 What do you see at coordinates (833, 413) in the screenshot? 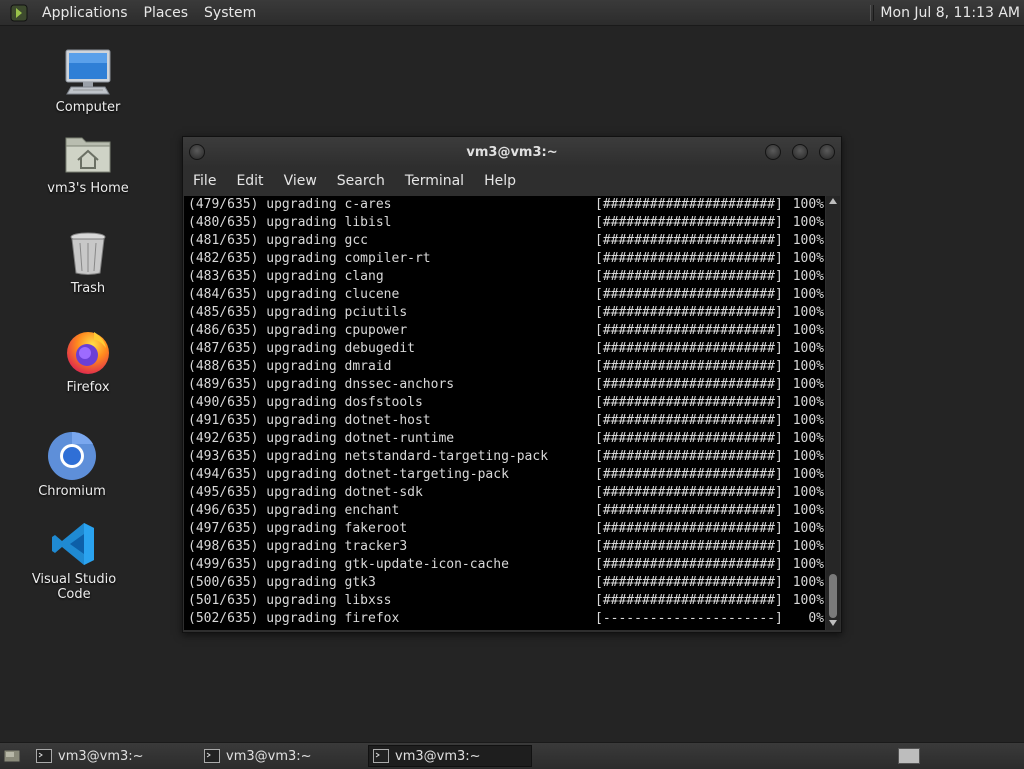
I see `terminal-scrollbar` at bounding box center [833, 413].